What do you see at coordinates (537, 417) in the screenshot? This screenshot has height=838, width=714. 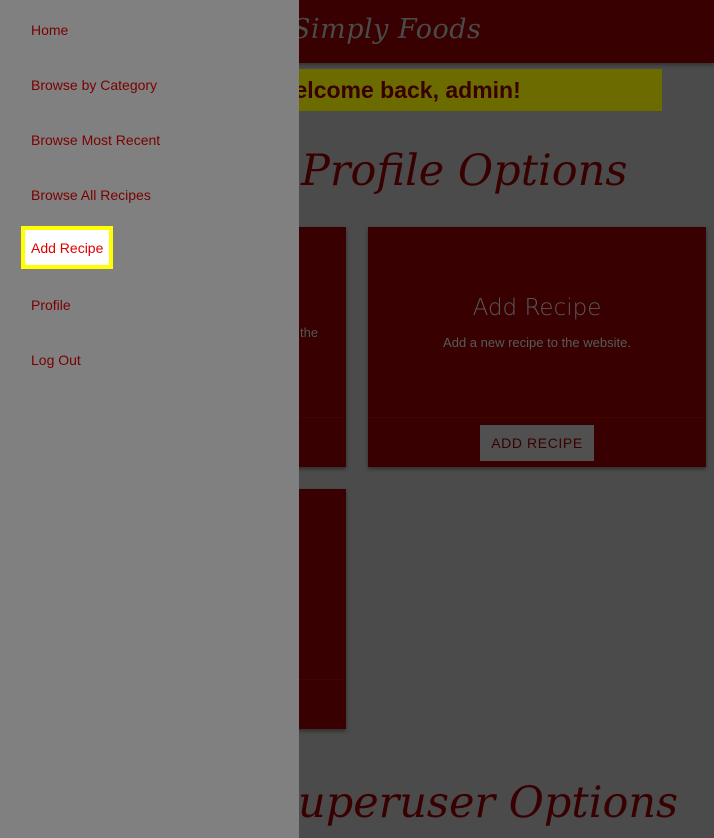 I see `card-divider` at bounding box center [537, 417].